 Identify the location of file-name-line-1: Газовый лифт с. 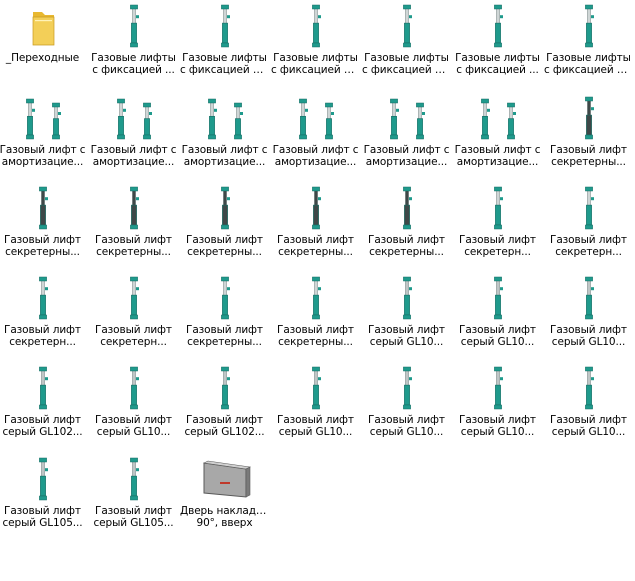
(315, 150).